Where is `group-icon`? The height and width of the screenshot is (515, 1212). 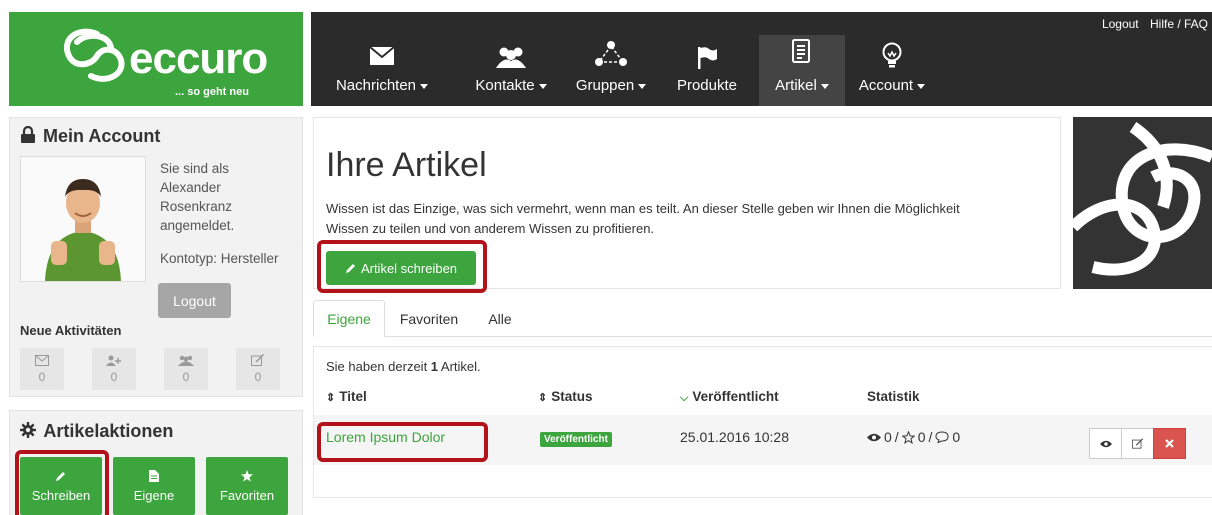 group-icon is located at coordinates (186, 360).